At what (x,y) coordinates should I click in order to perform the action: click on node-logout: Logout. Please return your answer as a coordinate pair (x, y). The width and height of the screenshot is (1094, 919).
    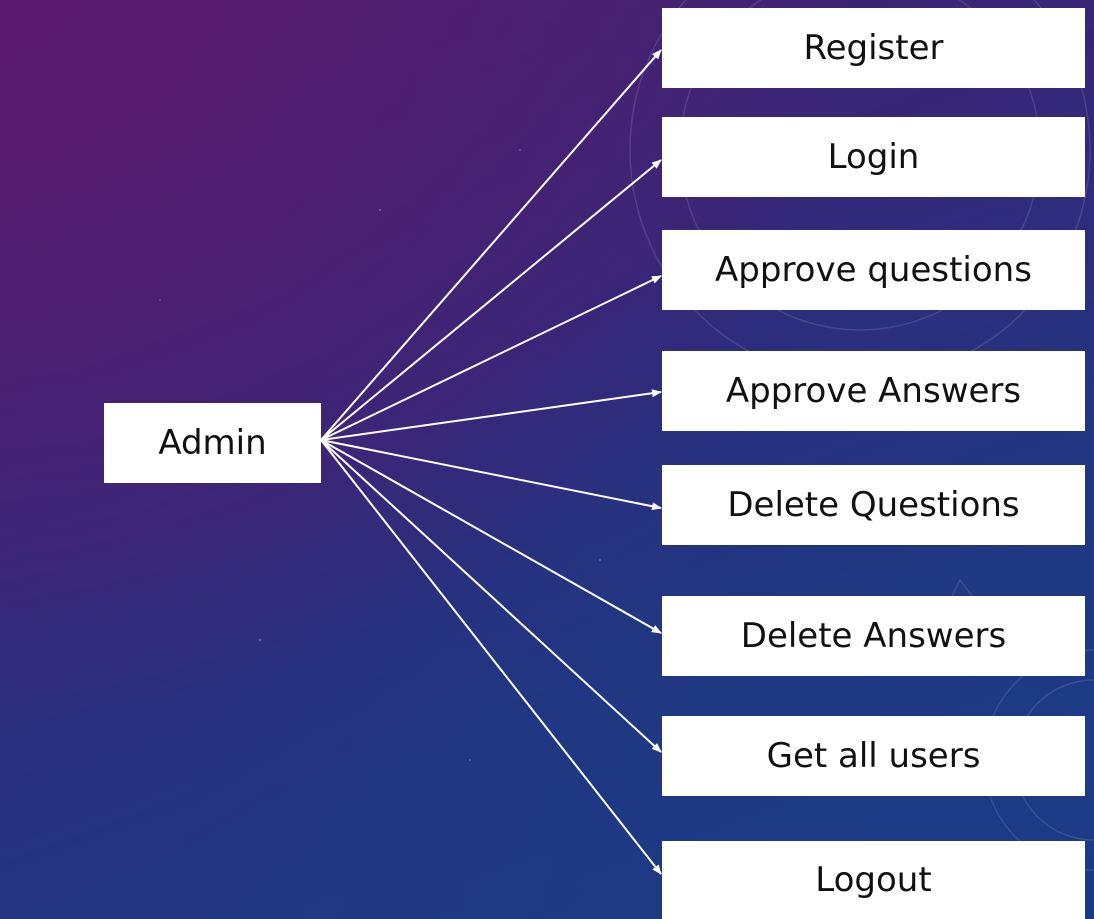
    Looking at the image, I should click on (873, 880).